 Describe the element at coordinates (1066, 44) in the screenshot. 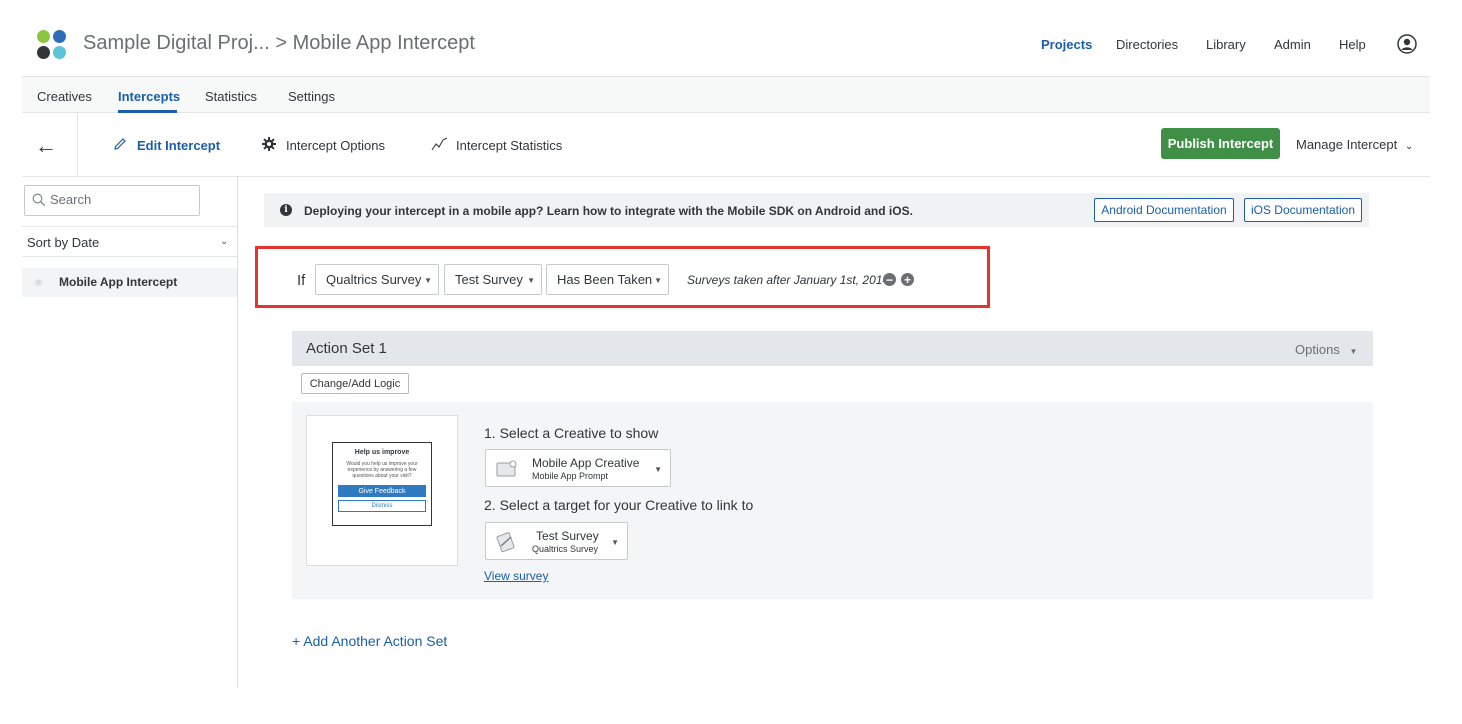

I see `nav-projects: Projects` at that location.